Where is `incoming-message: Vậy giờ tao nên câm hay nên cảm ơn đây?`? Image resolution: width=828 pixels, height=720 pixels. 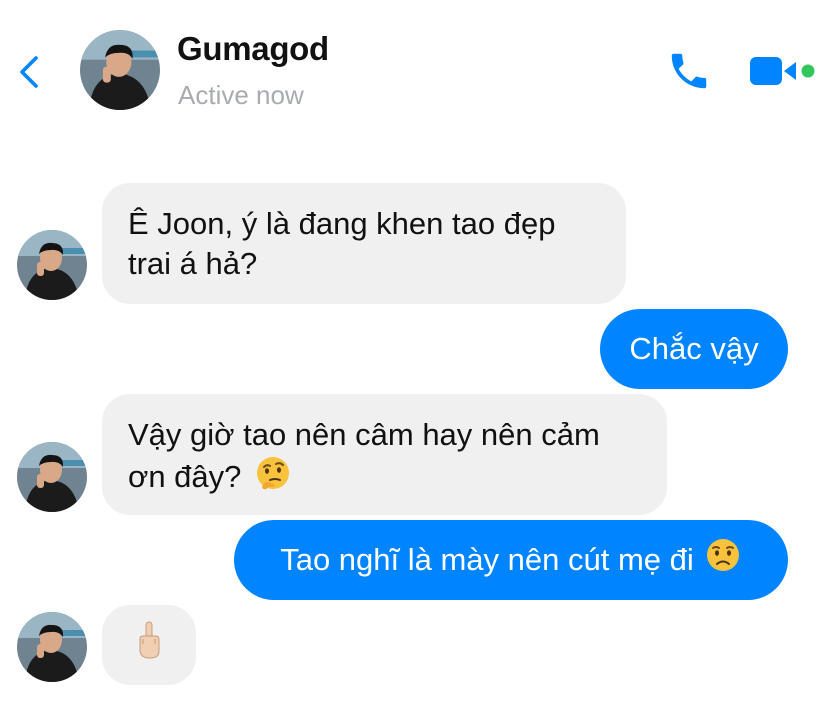 incoming-message: Vậy giờ tao nên câm hay nên cảm ơn đây? is located at coordinates (384, 454).